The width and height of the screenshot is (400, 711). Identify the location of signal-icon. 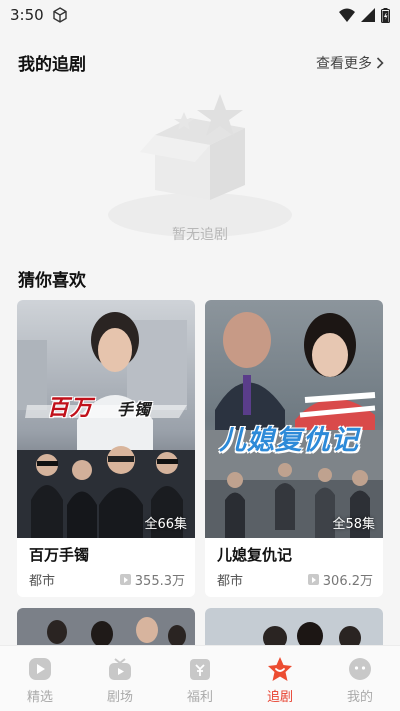
(368, 15).